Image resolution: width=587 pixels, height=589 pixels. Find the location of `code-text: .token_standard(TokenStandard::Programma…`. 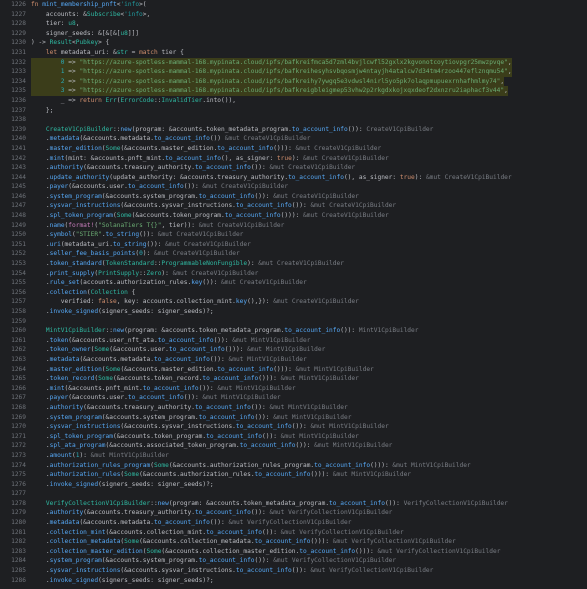

code-text: .token_standard(TokenStandard::Programma… is located at coordinates (187, 264).